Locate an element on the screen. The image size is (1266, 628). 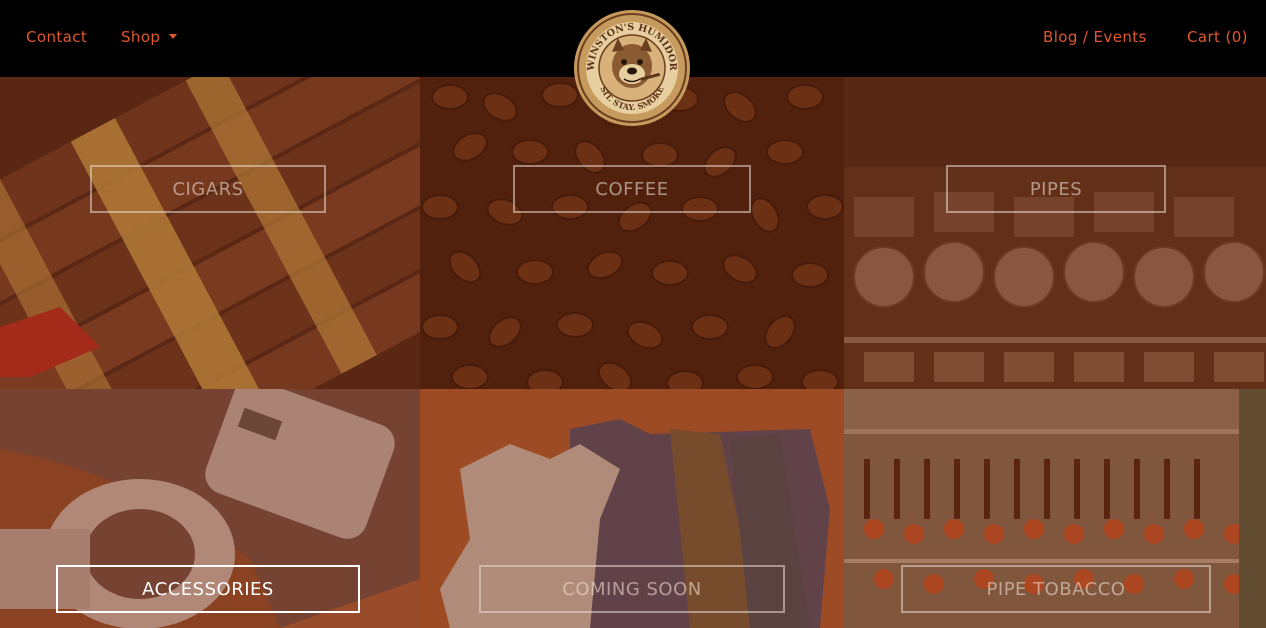
nav-blog-events-link: Blog / Events is located at coordinates (1095, 37).